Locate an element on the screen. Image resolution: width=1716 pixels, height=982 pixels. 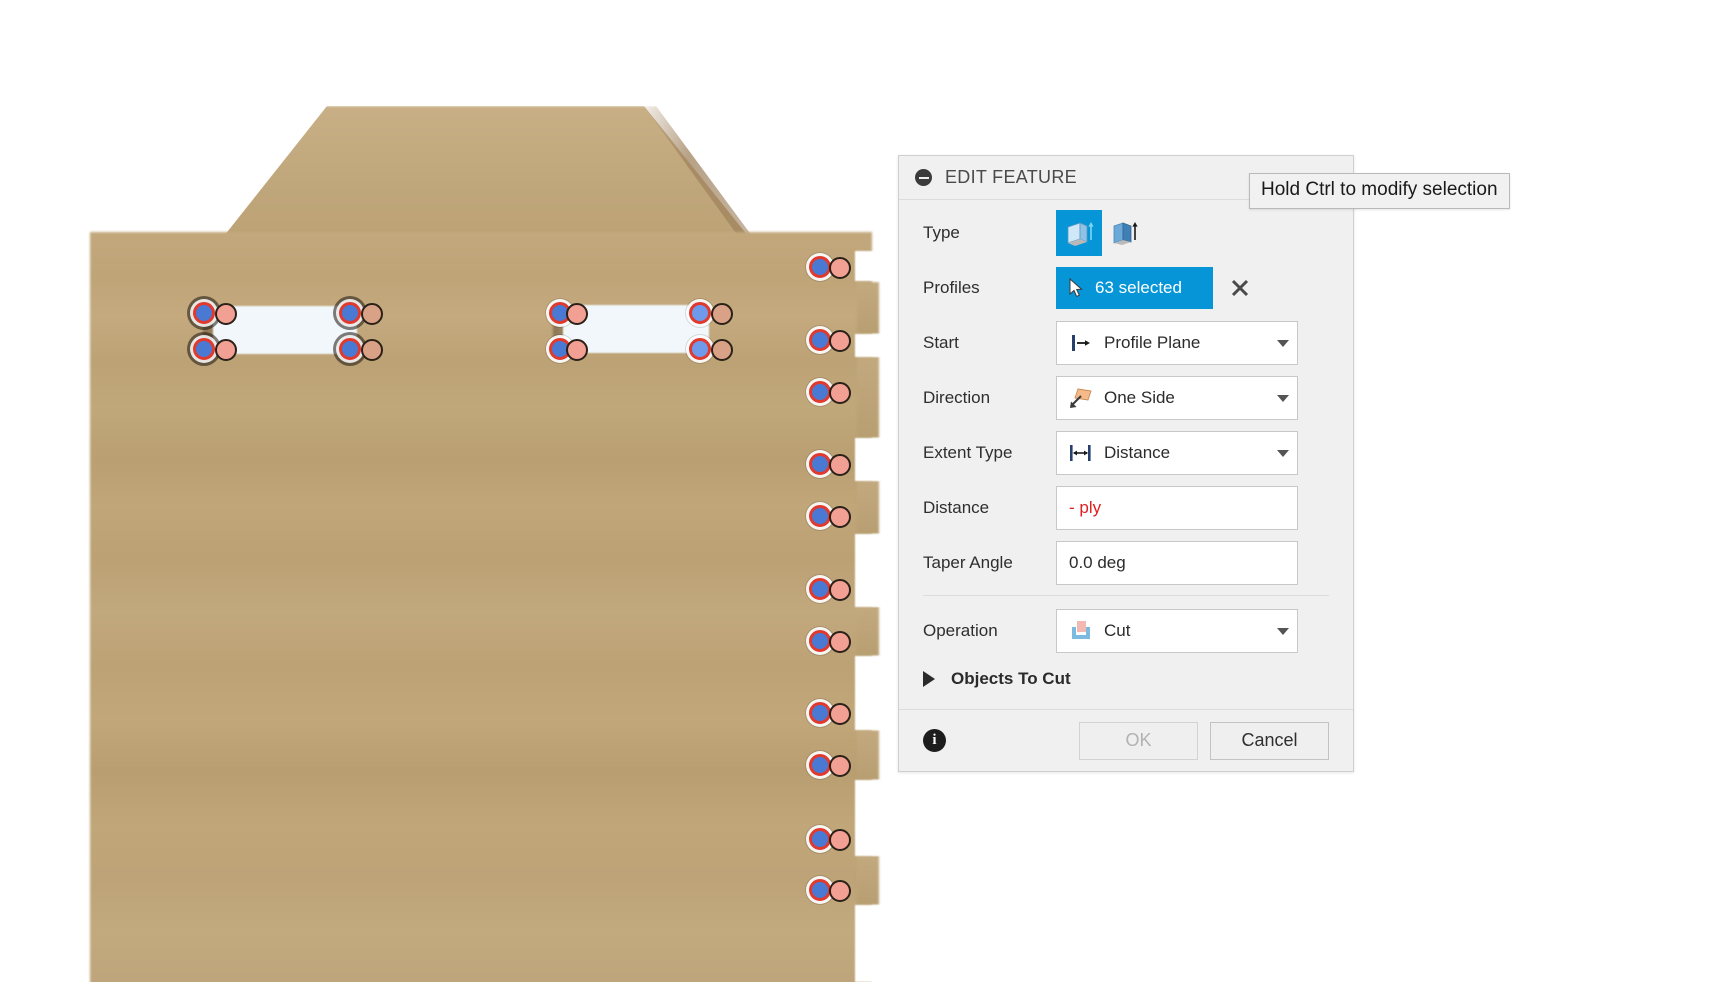
extent-type-label: Extent Type is located at coordinates (968, 452).